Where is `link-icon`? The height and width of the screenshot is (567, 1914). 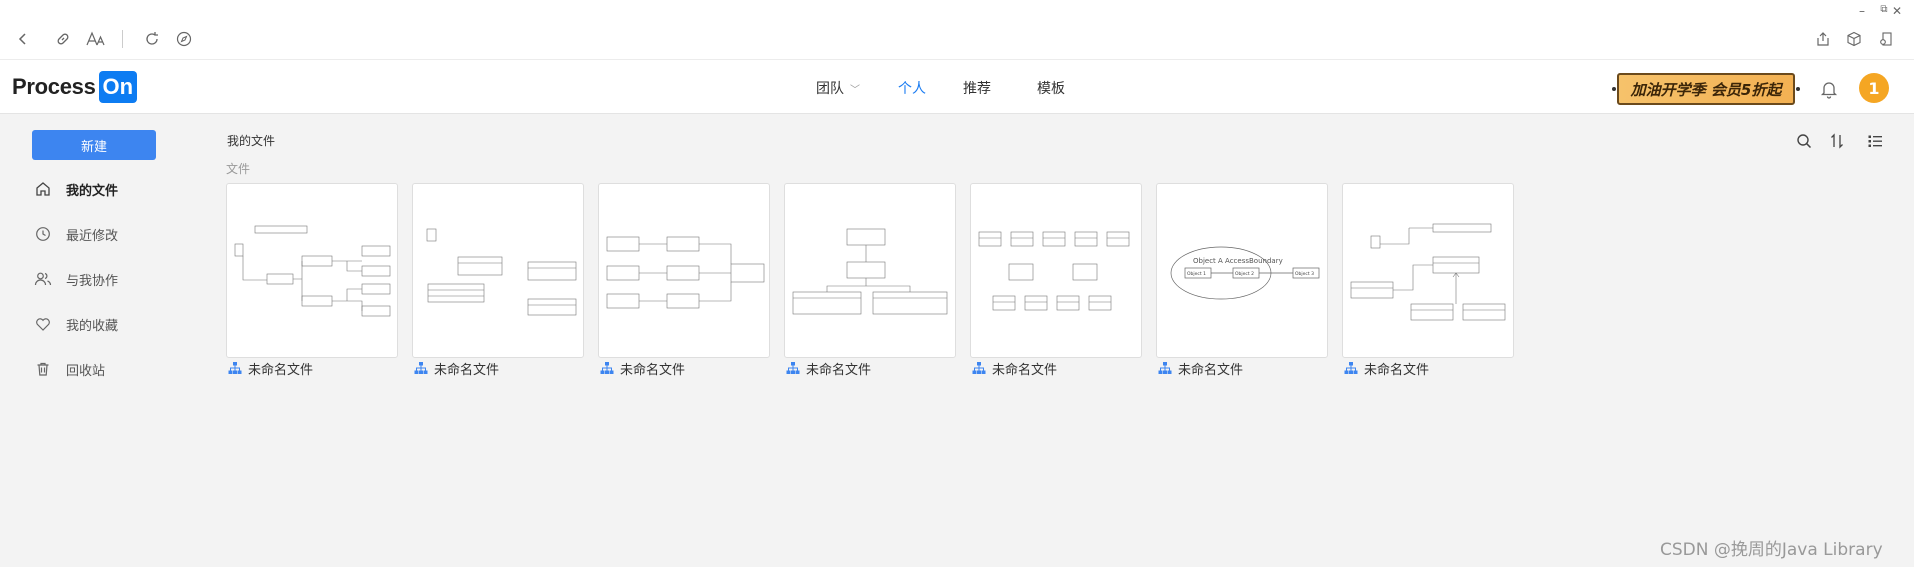
link-icon is located at coordinates (63, 39).